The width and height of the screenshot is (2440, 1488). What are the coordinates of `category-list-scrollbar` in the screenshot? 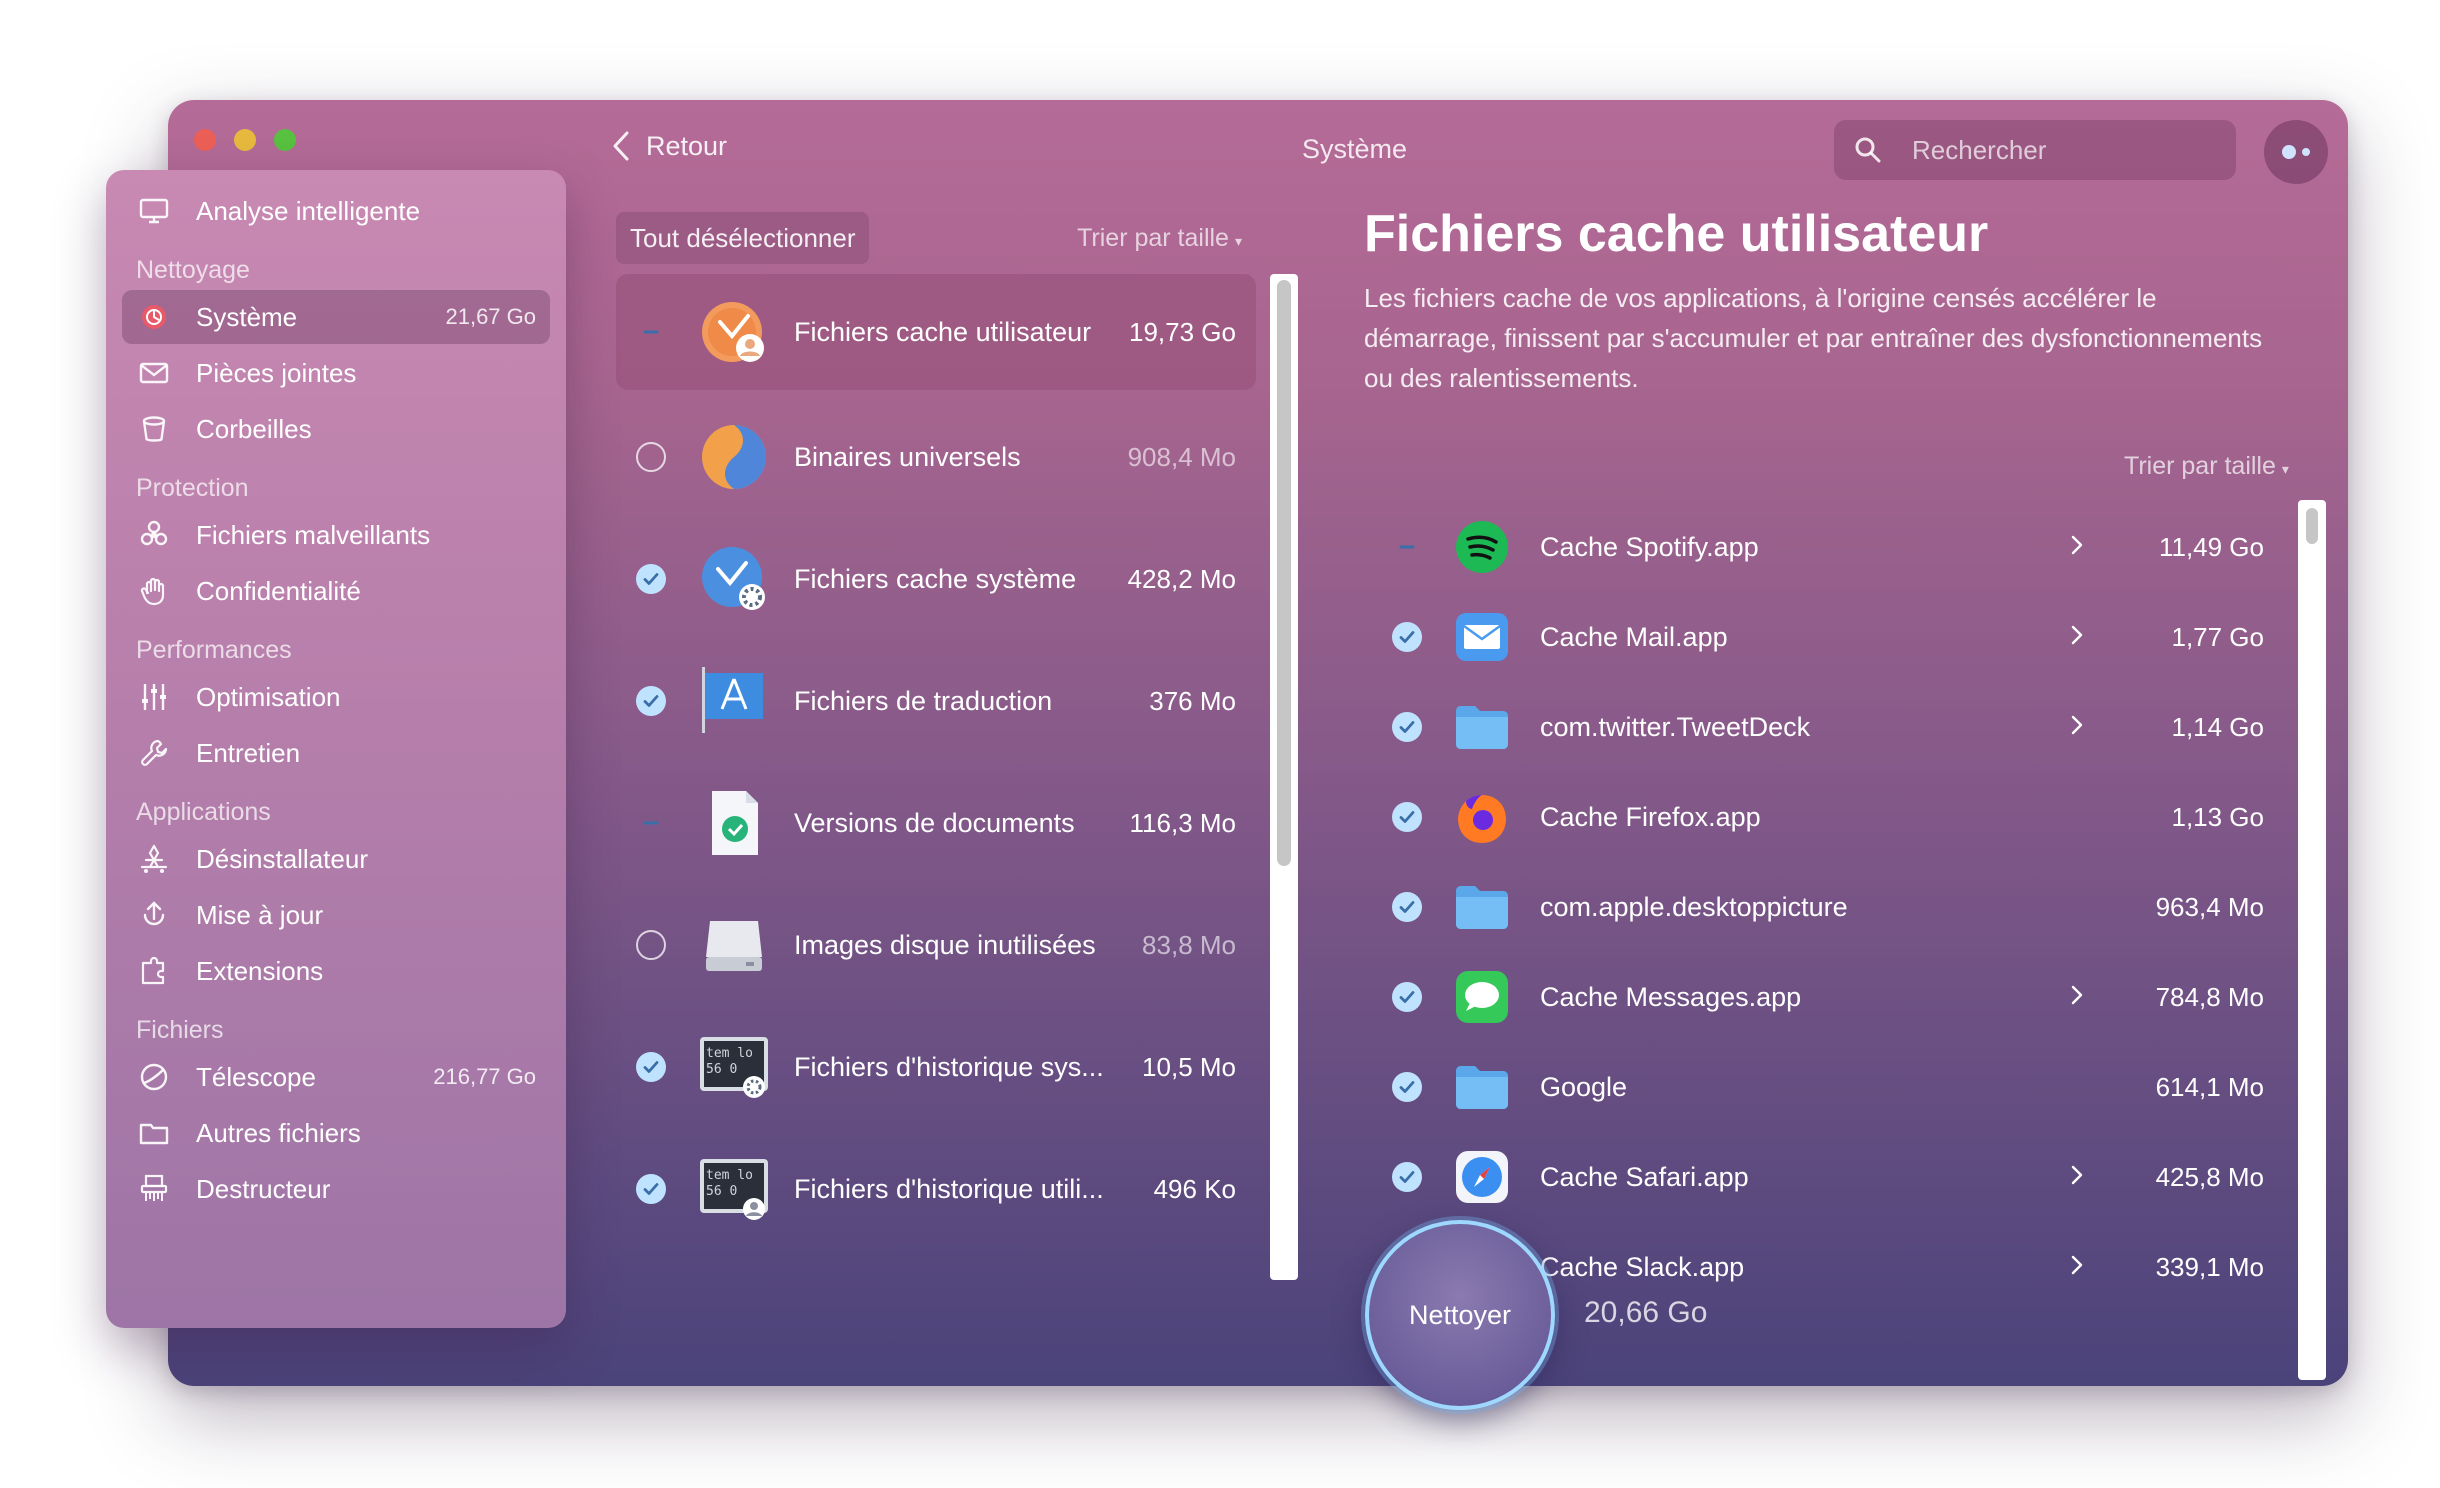 It's located at (1284, 777).